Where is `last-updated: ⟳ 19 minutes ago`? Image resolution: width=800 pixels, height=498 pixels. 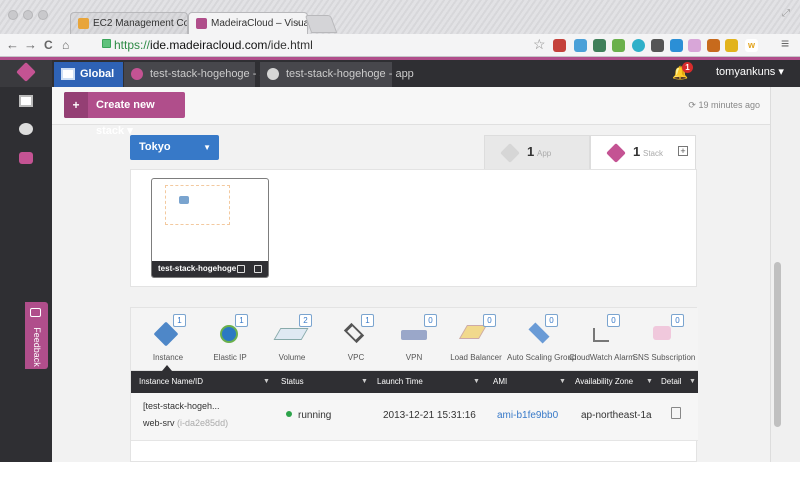 last-updated: ⟳ 19 minutes ago is located at coordinates (724, 105).